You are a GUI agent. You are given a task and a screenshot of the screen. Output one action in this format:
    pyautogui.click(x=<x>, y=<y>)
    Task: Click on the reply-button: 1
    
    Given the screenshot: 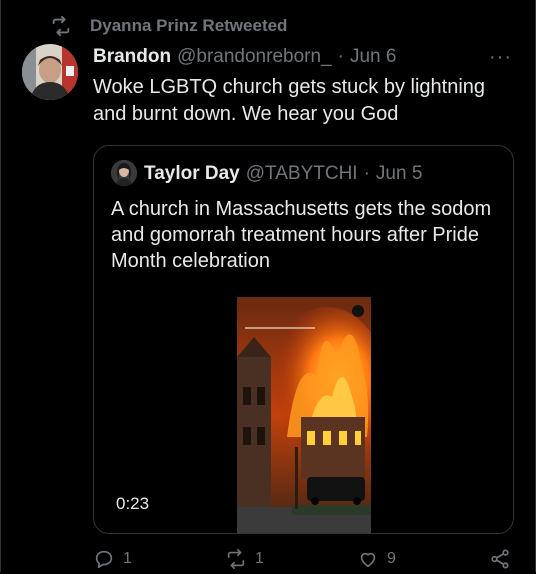 What is the action you would take?
    pyautogui.click(x=112, y=559)
    